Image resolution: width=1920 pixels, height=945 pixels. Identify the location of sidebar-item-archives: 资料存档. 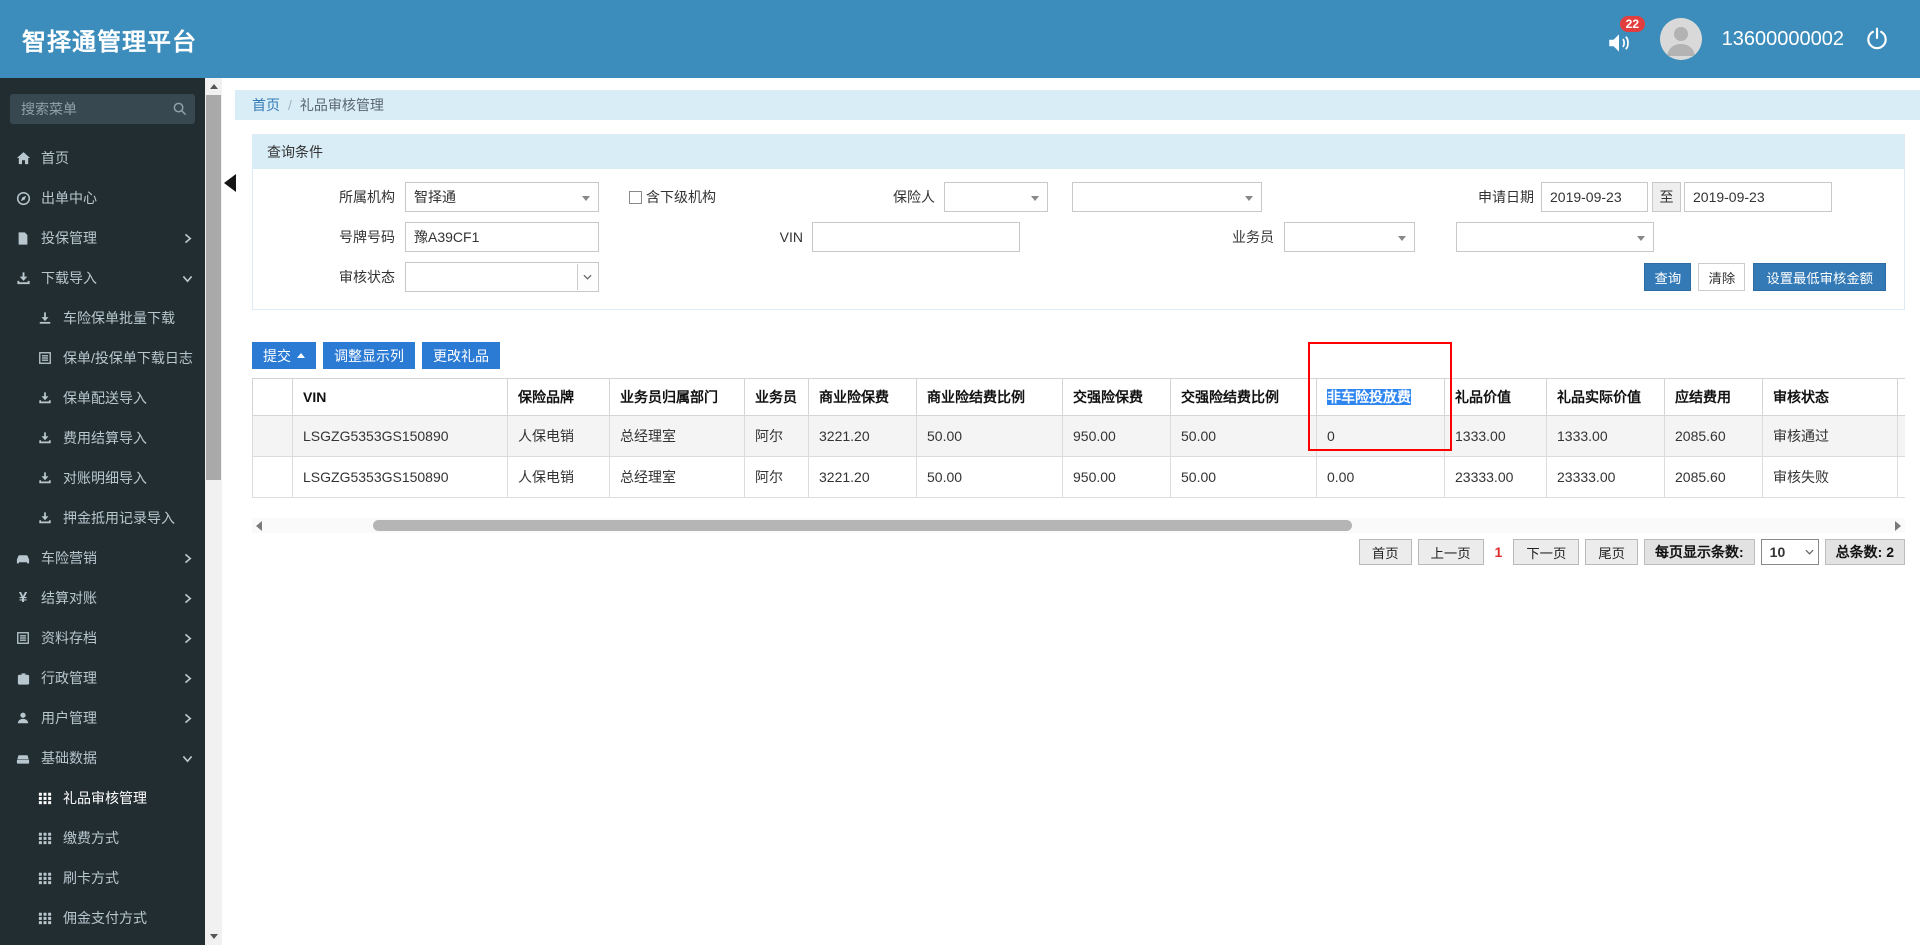
(102, 638).